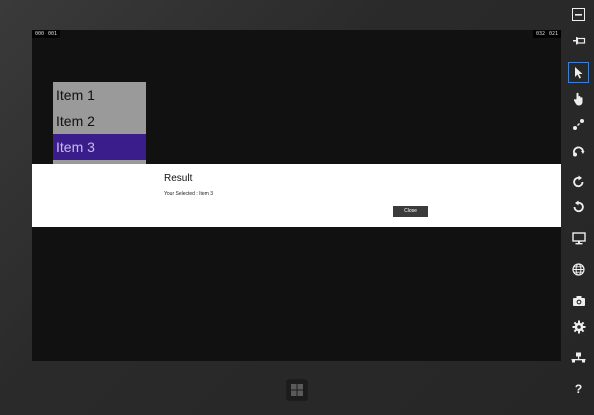 The width and height of the screenshot is (594, 415). I want to click on gear-icon, so click(578, 326).